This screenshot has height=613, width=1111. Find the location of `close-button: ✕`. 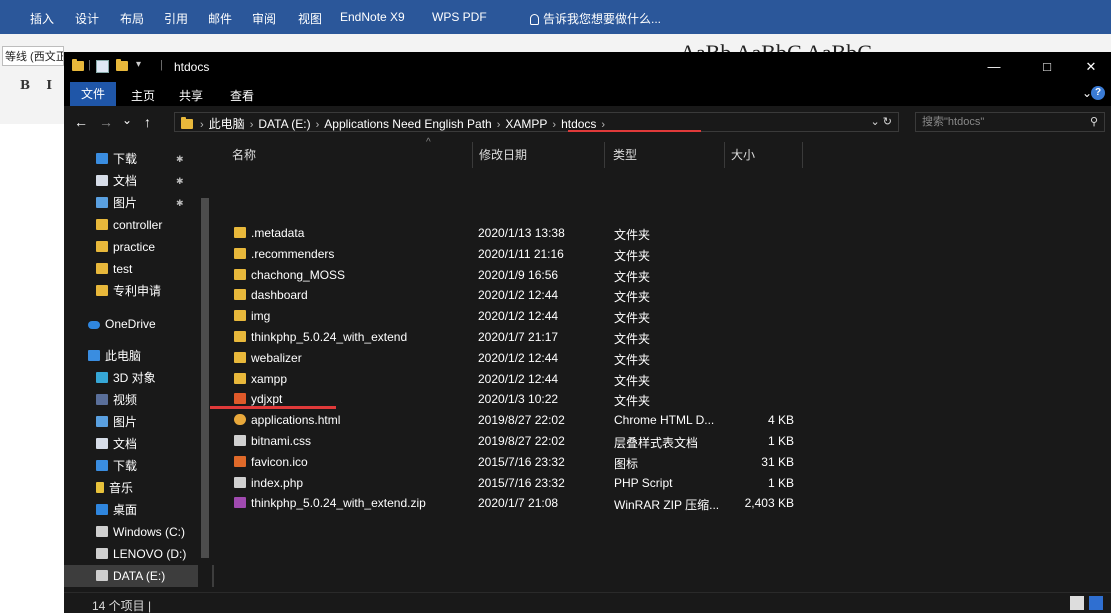

close-button: ✕ is located at coordinates (1091, 67).